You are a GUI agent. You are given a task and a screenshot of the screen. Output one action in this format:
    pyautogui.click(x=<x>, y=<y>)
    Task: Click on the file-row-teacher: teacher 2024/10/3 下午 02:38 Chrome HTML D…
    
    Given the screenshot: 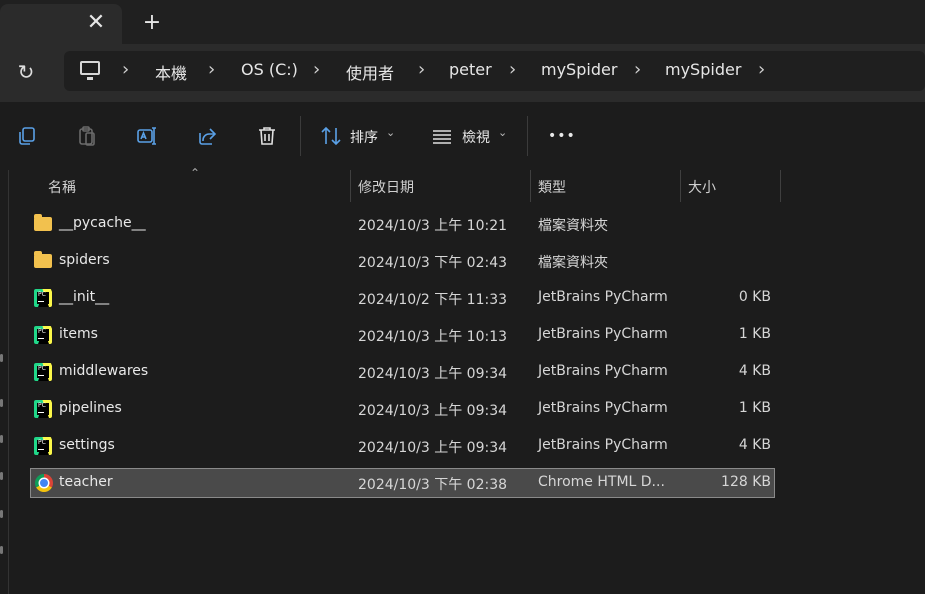 What is the action you would take?
    pyautogui.click(x=402, y=483)
    